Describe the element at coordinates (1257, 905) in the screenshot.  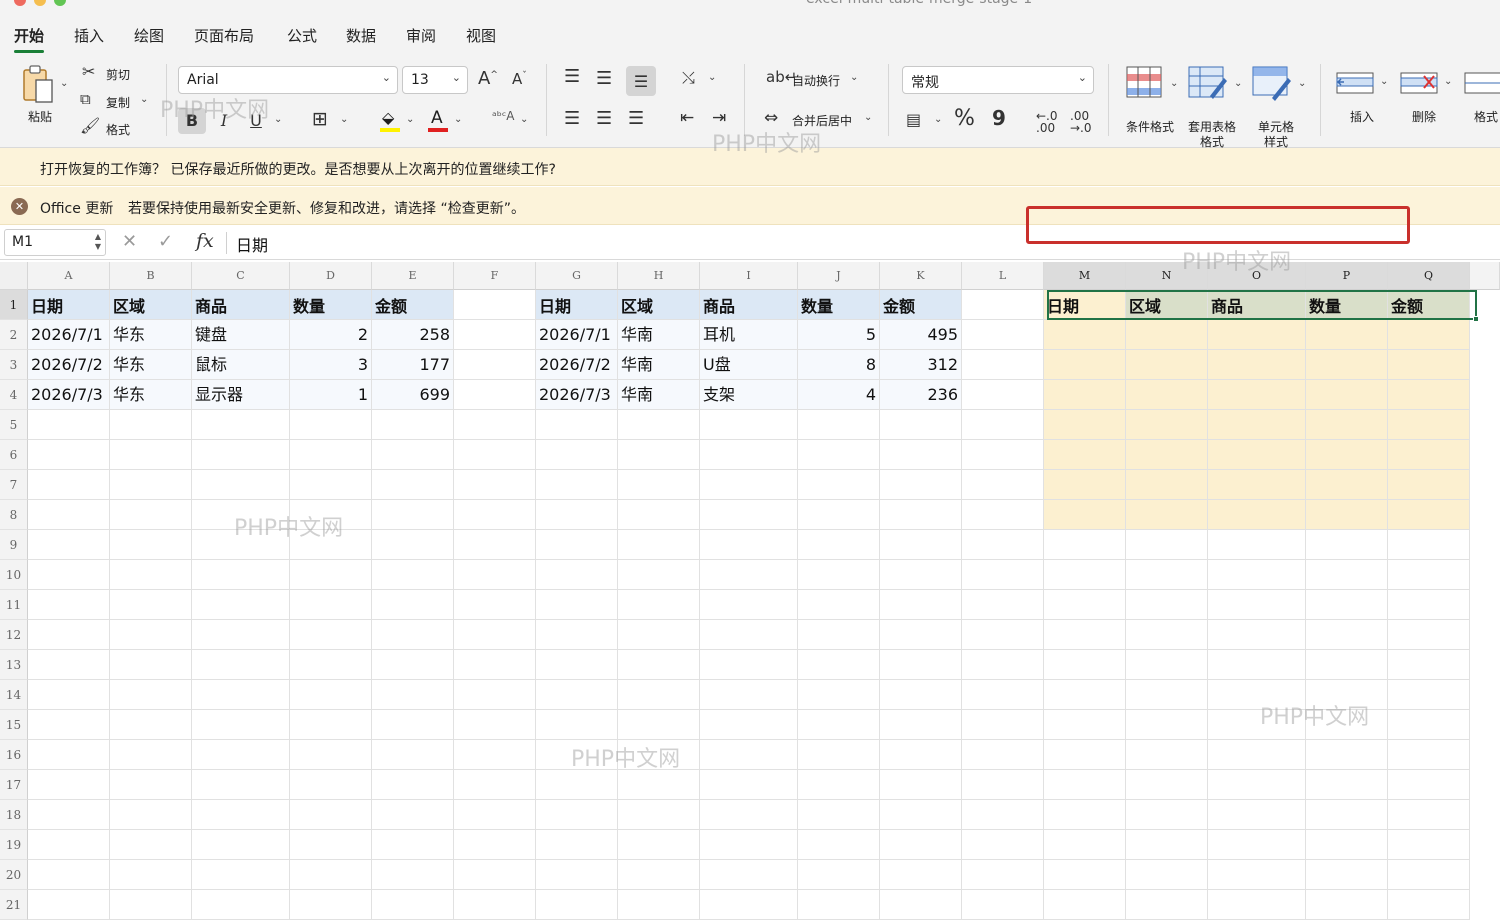
I see `cell-o21` at that location.